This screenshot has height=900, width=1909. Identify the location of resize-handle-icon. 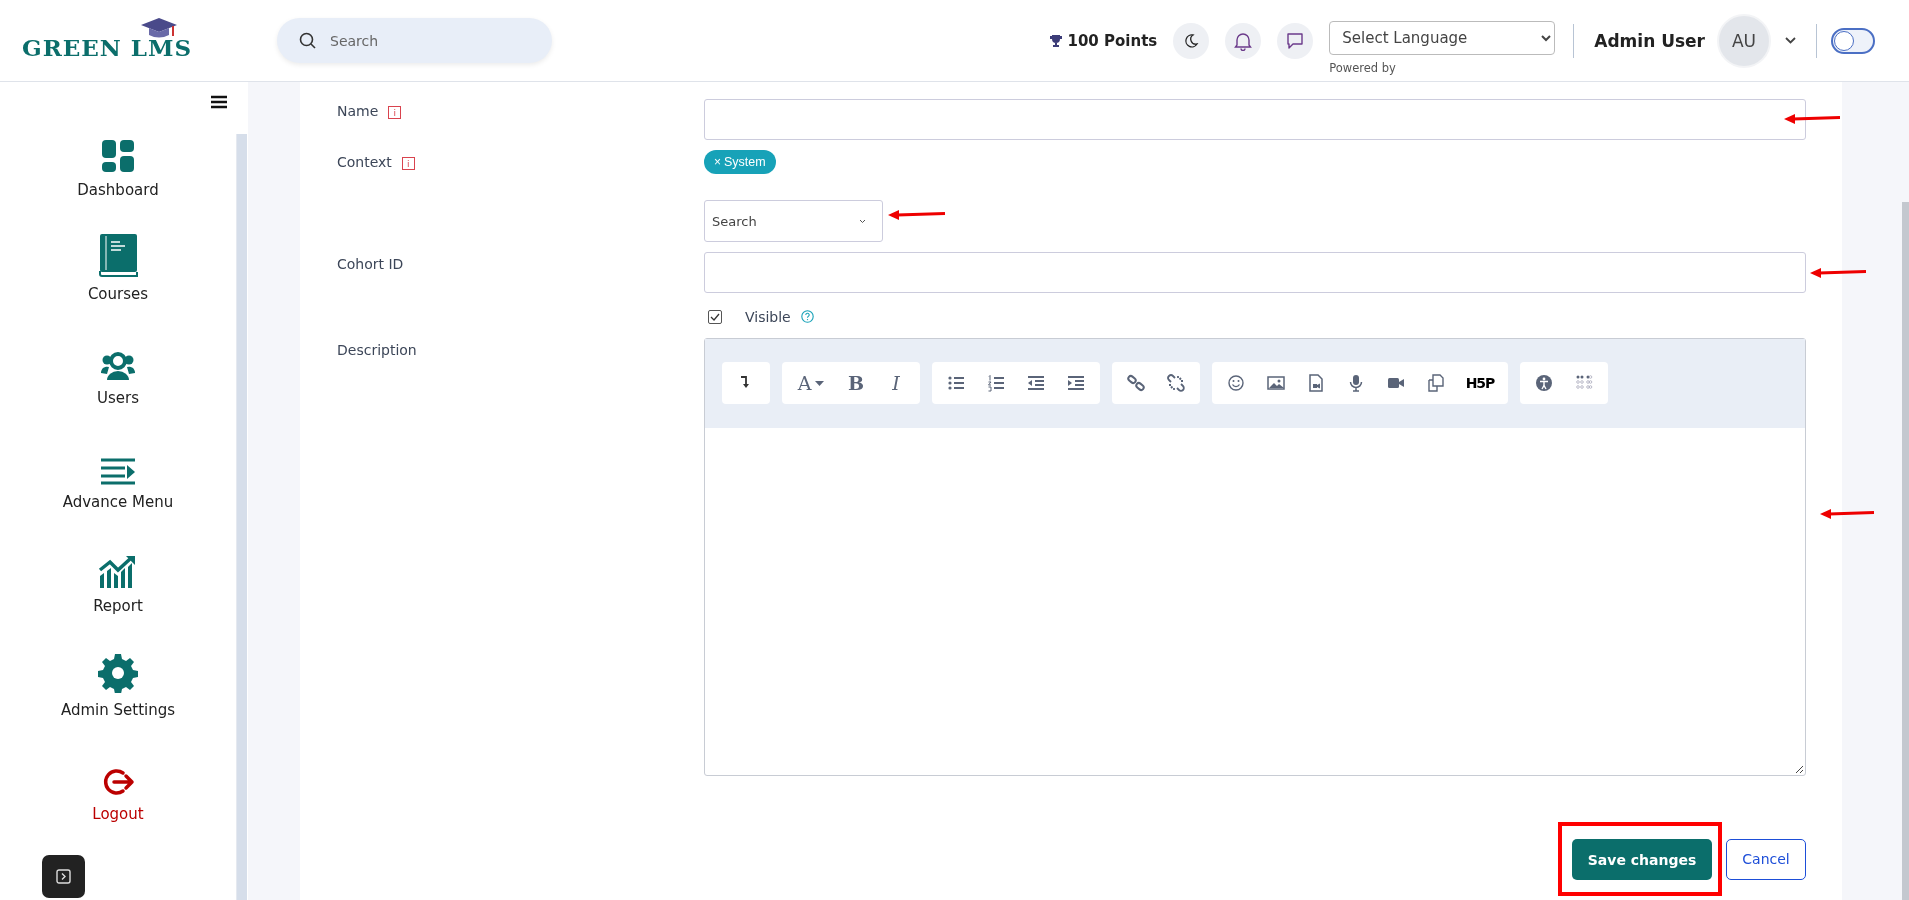
(1799, 769).